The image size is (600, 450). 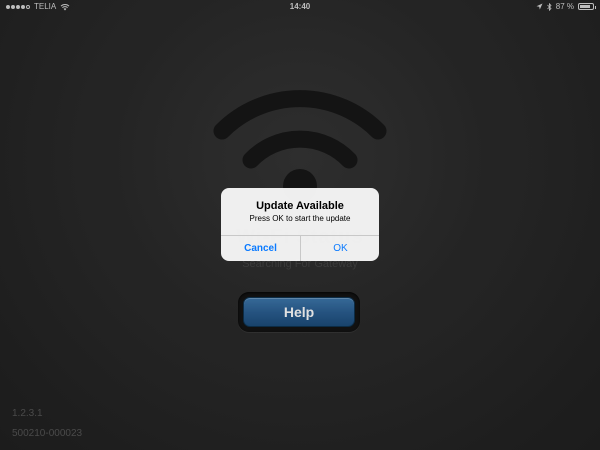 What do you see at coordinates (300, 218) in the screenshot?
I see `alert-message: Press OK to start the update` at bounding box center [300, 218].